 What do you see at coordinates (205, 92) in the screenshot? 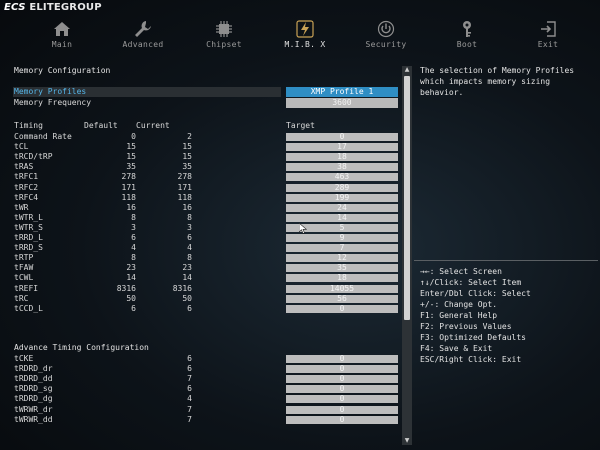
I see `memory-profiles-setting: Memory Profiles XMP Profile 1` at bounding box center [205, 92].